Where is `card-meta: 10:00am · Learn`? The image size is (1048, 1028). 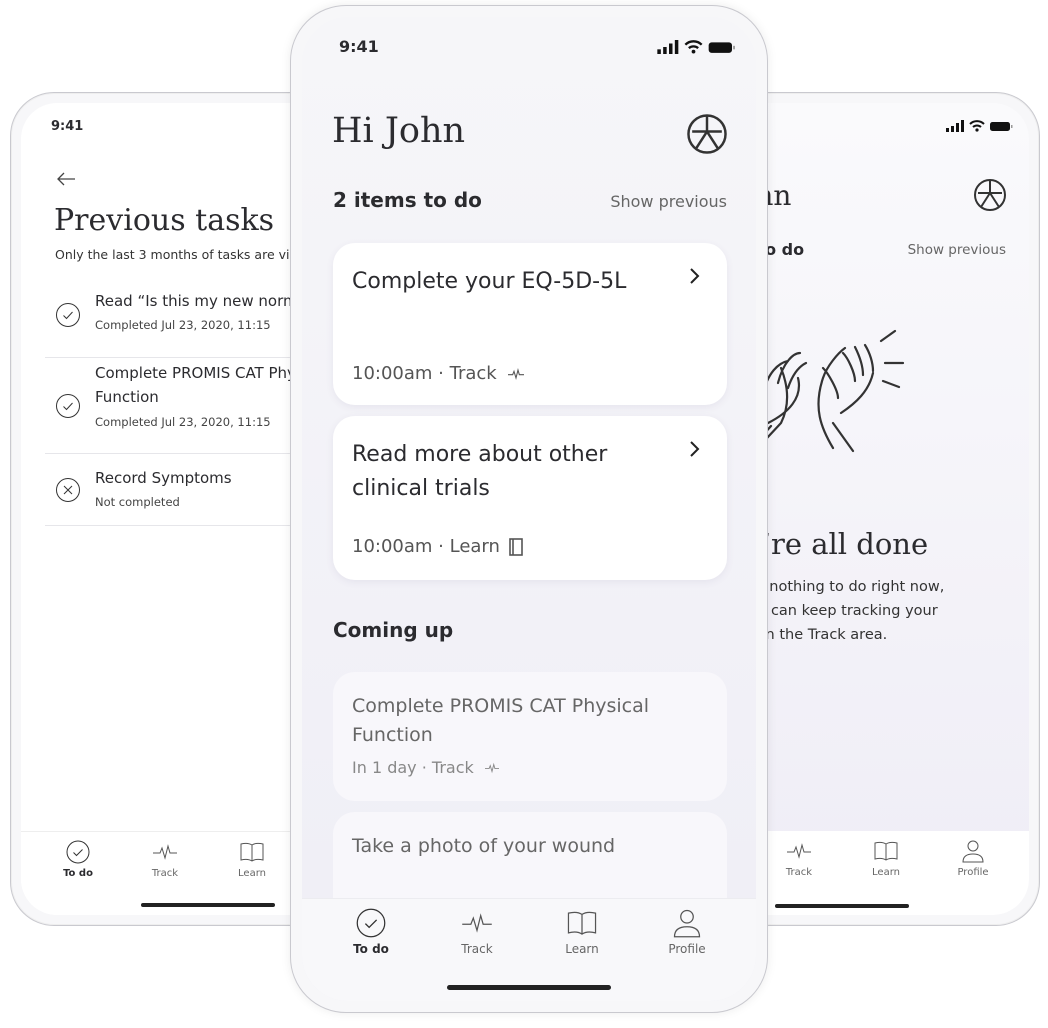
card-meta: 10:00am · Learn is located at coordinates (438, 546).